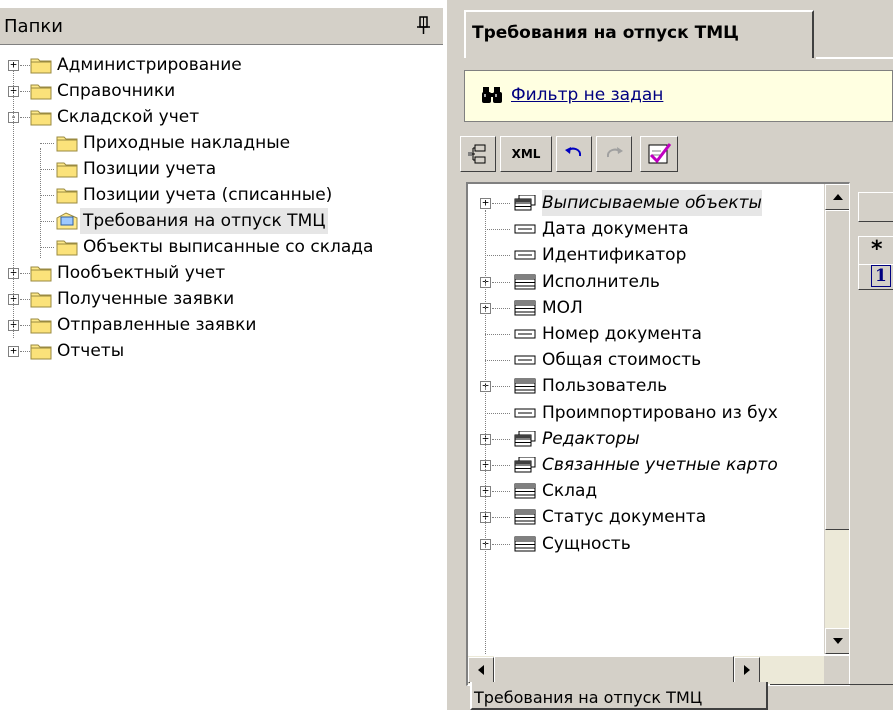 The height and width of the screenshot is (710, 893). Describe the element at coordinates (223, 169) in the screenshot. I see `folder-item-accounting-items: Позиции учета` at that location.